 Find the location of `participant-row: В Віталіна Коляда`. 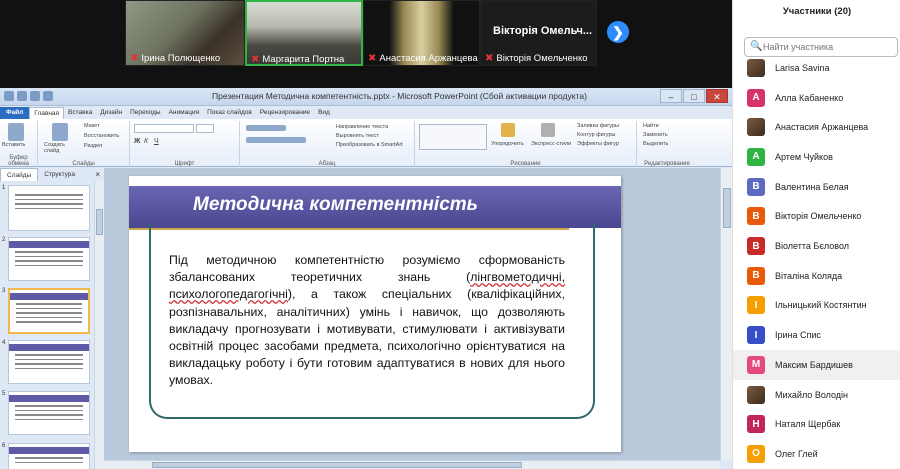

participant-row: В Віталіна Коляда is located at coordinates (816, 276).